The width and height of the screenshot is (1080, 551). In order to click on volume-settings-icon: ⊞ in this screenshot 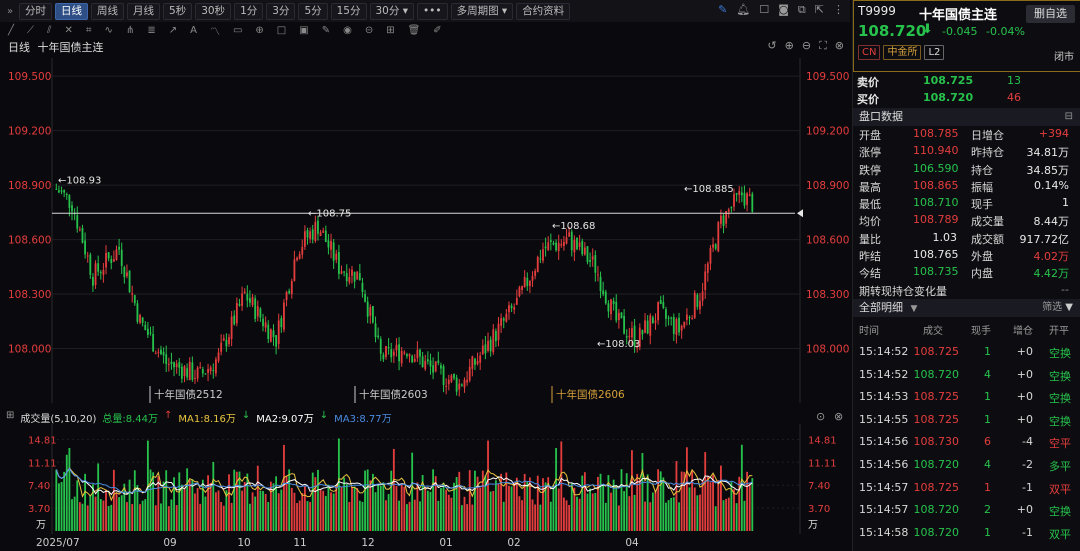, I will do `click(10, 417)`.